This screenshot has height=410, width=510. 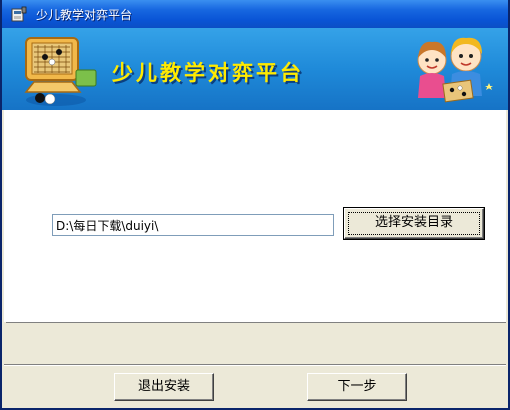 What do you see at coordinates (208, 73) in the screenshot?
I see `banner-title: 少儿教学对弈平台` at bounding box center [208, 73].